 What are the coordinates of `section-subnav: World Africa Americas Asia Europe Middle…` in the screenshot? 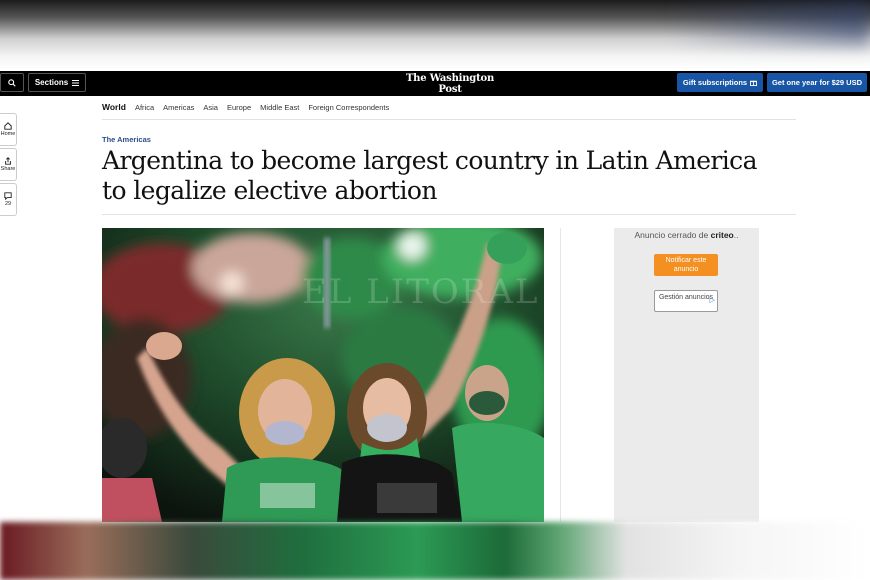 It's located at (245, 107).